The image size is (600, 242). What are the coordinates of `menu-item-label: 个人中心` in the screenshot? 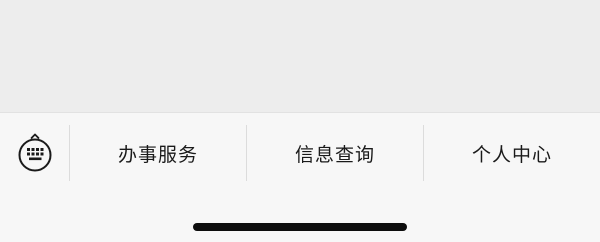 It's located at (511, 154).